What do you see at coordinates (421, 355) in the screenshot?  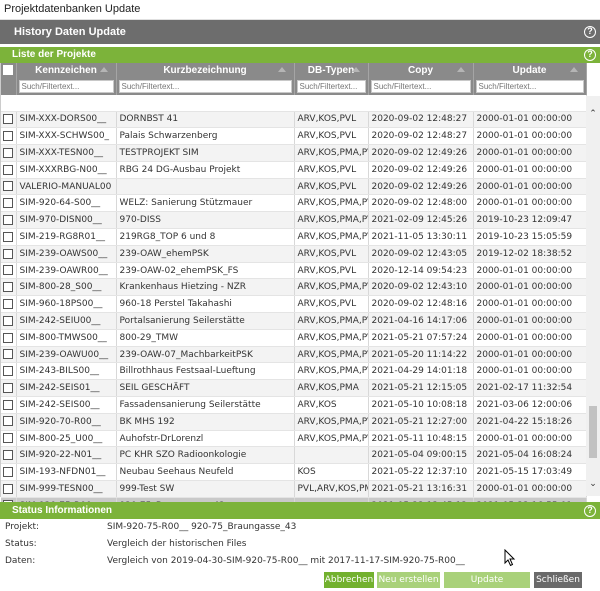 I see `copy-cell: 2021-05-20 11:14:22` at bounding box center [421, 355].